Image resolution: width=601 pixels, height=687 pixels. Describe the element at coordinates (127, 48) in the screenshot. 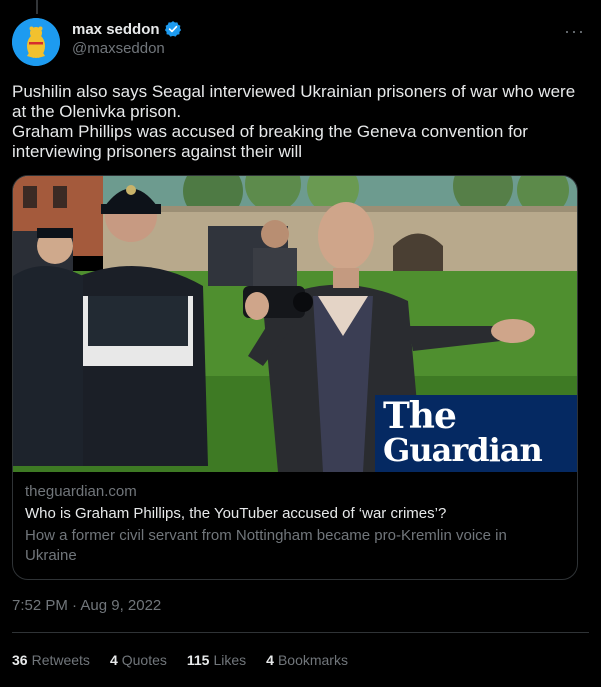

I see `author-handle: @maxseddon` at that location.